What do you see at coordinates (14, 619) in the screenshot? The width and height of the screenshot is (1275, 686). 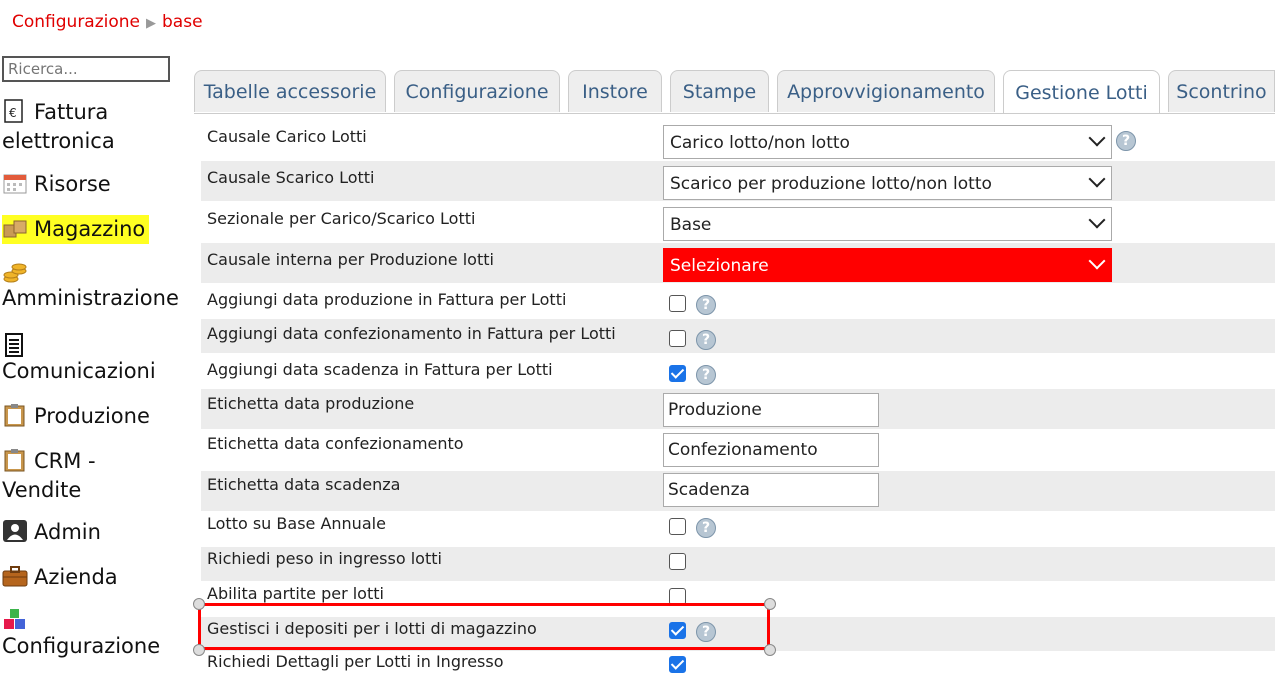 I see `cubes-icon` at bounding box center [14, 619].